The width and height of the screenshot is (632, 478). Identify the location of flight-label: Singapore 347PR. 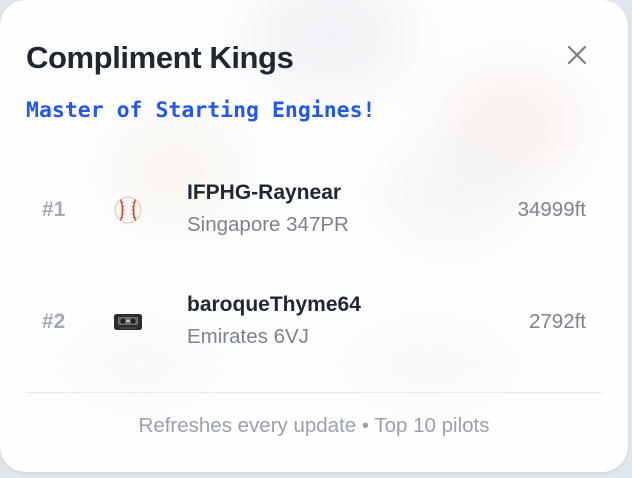
(268, 224).